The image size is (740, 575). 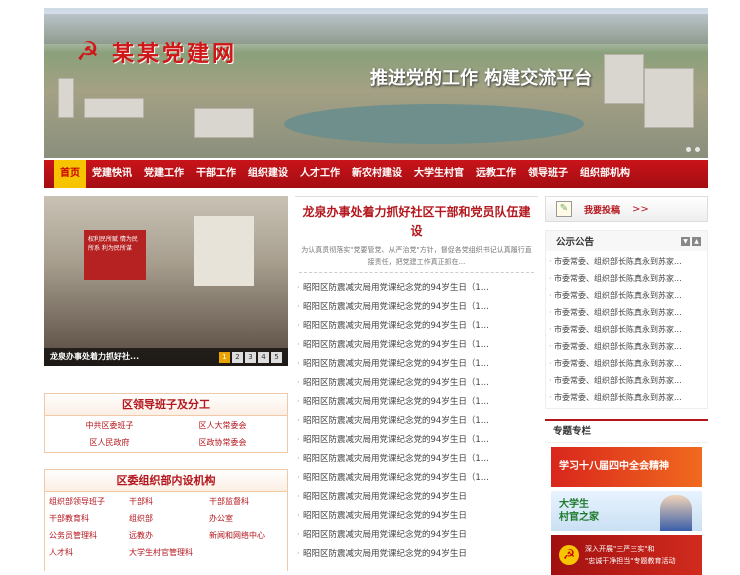 I want to click on special-title: 专题专栏, so click(x=626, y=432).